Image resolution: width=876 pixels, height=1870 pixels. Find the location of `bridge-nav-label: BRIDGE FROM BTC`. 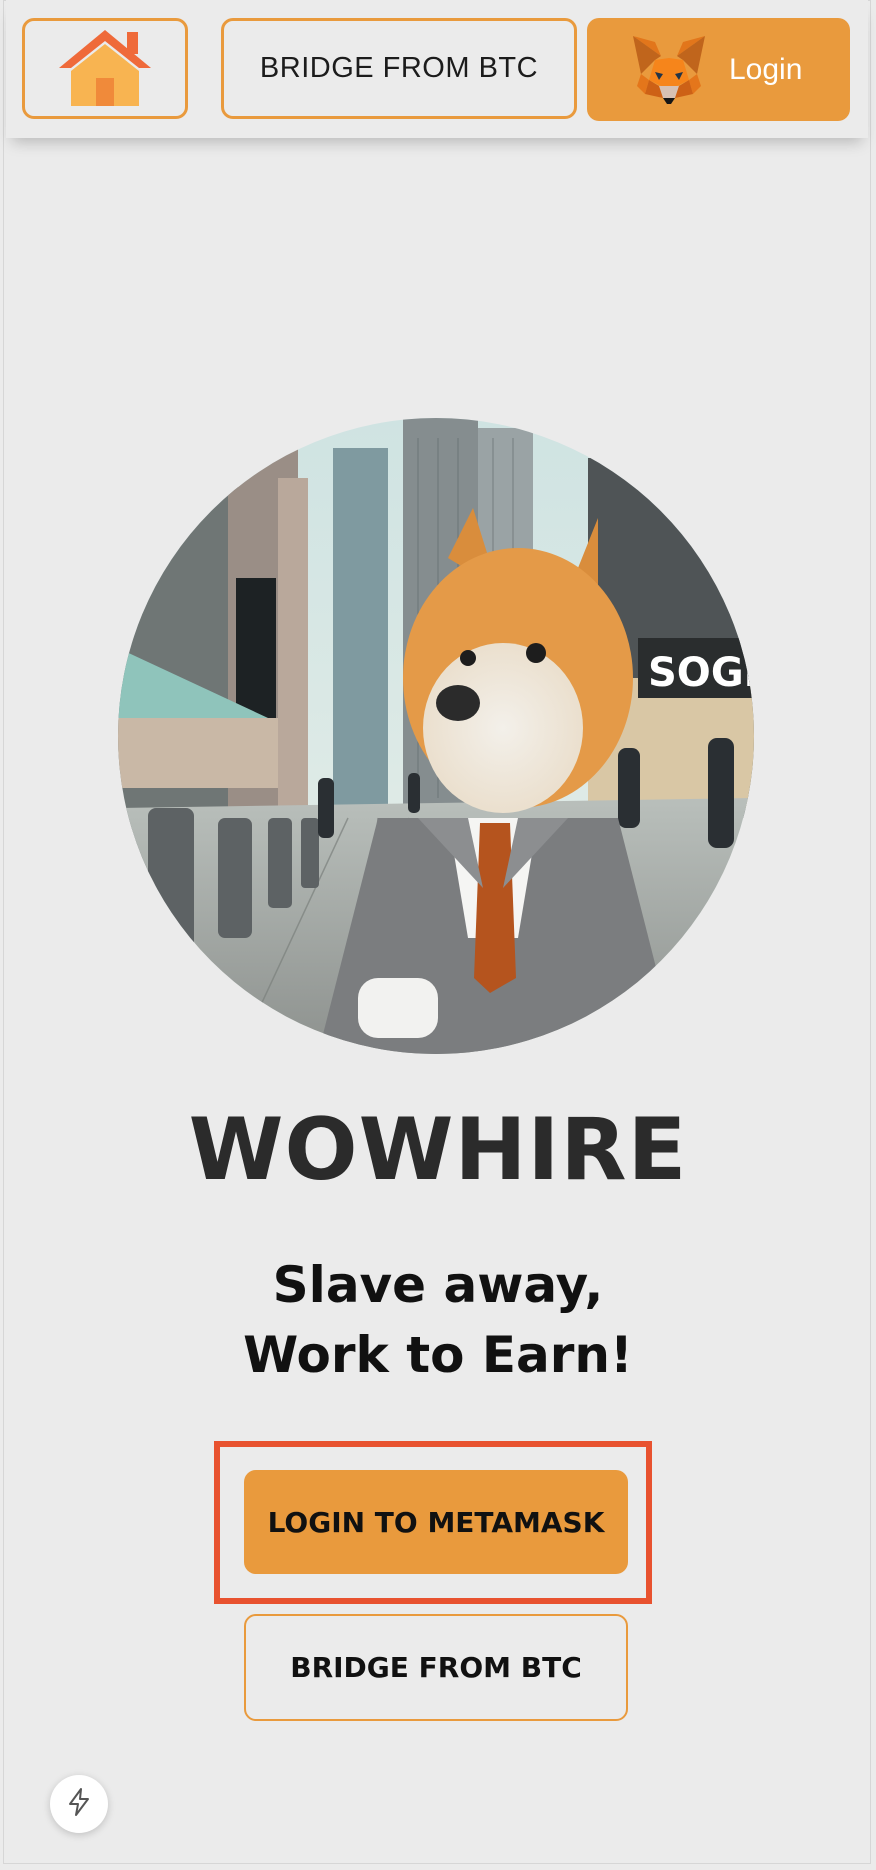

bridge-nav-label: BRIDGE FROM BTC is located at coordinates (399, 68).